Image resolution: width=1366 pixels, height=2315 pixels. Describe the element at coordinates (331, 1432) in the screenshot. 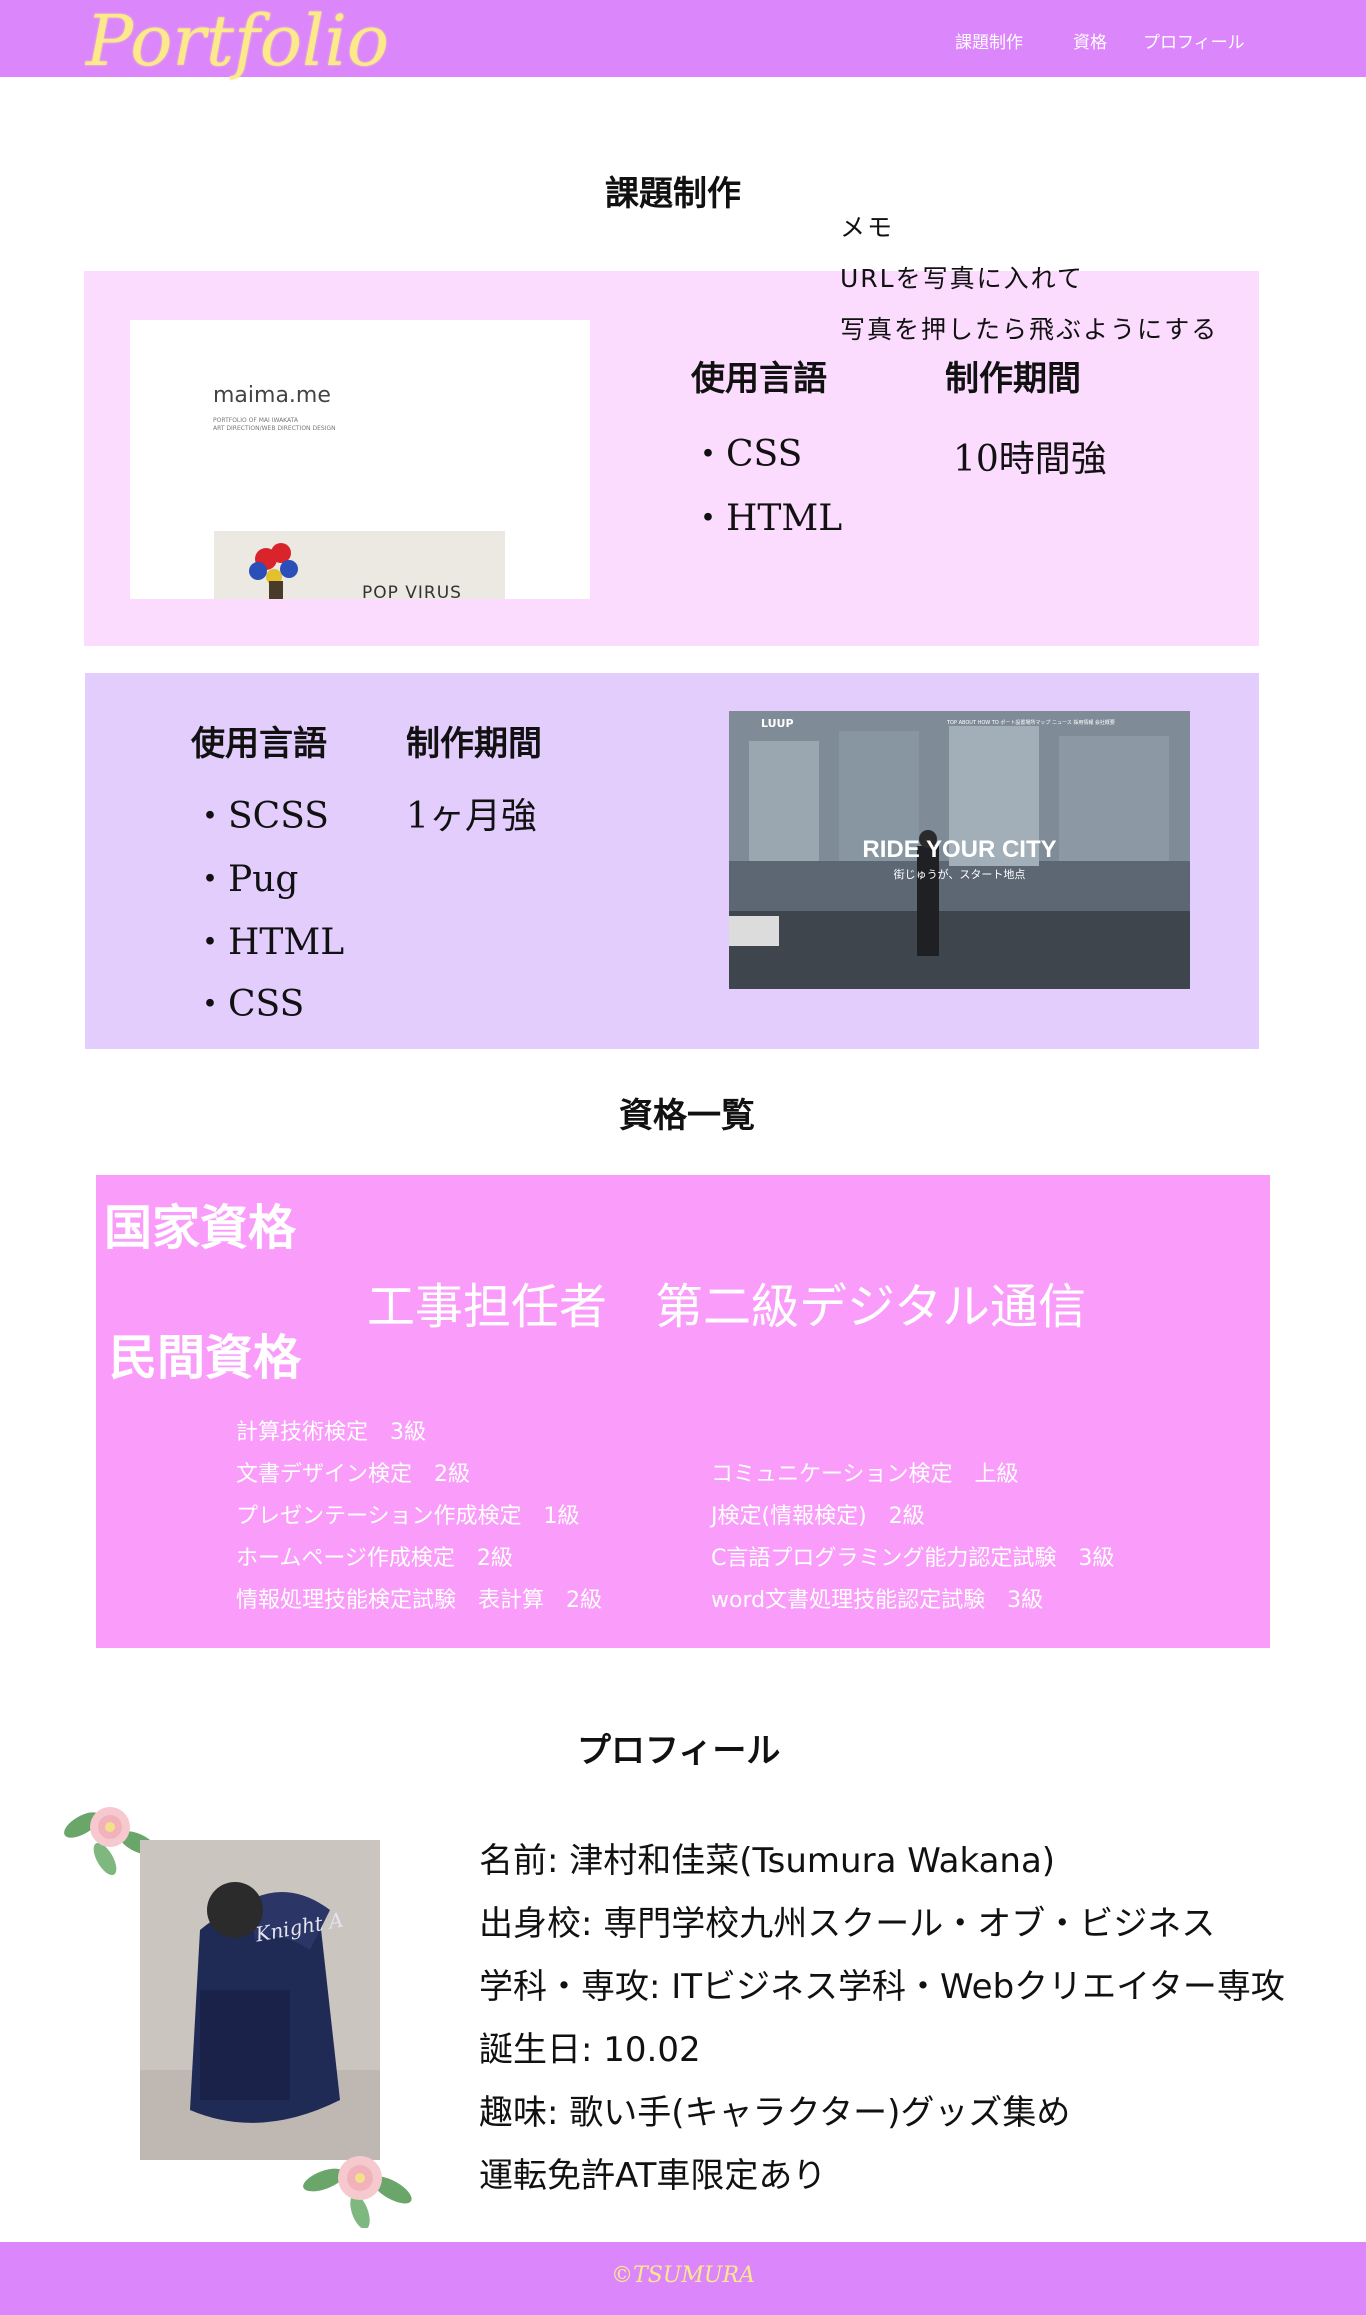

I see `private-qualification-item: 計算技術検定 3級` at that location.